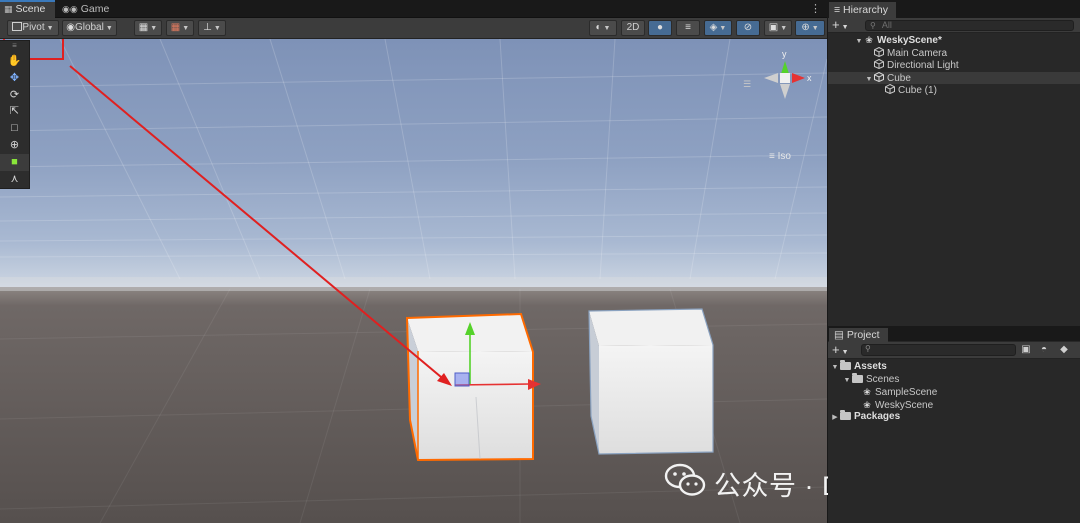  What do you see at coordinates (1064, 350) in the screenshot?
I see `tag-icon: ◆` at bounding box center [1064, 350].